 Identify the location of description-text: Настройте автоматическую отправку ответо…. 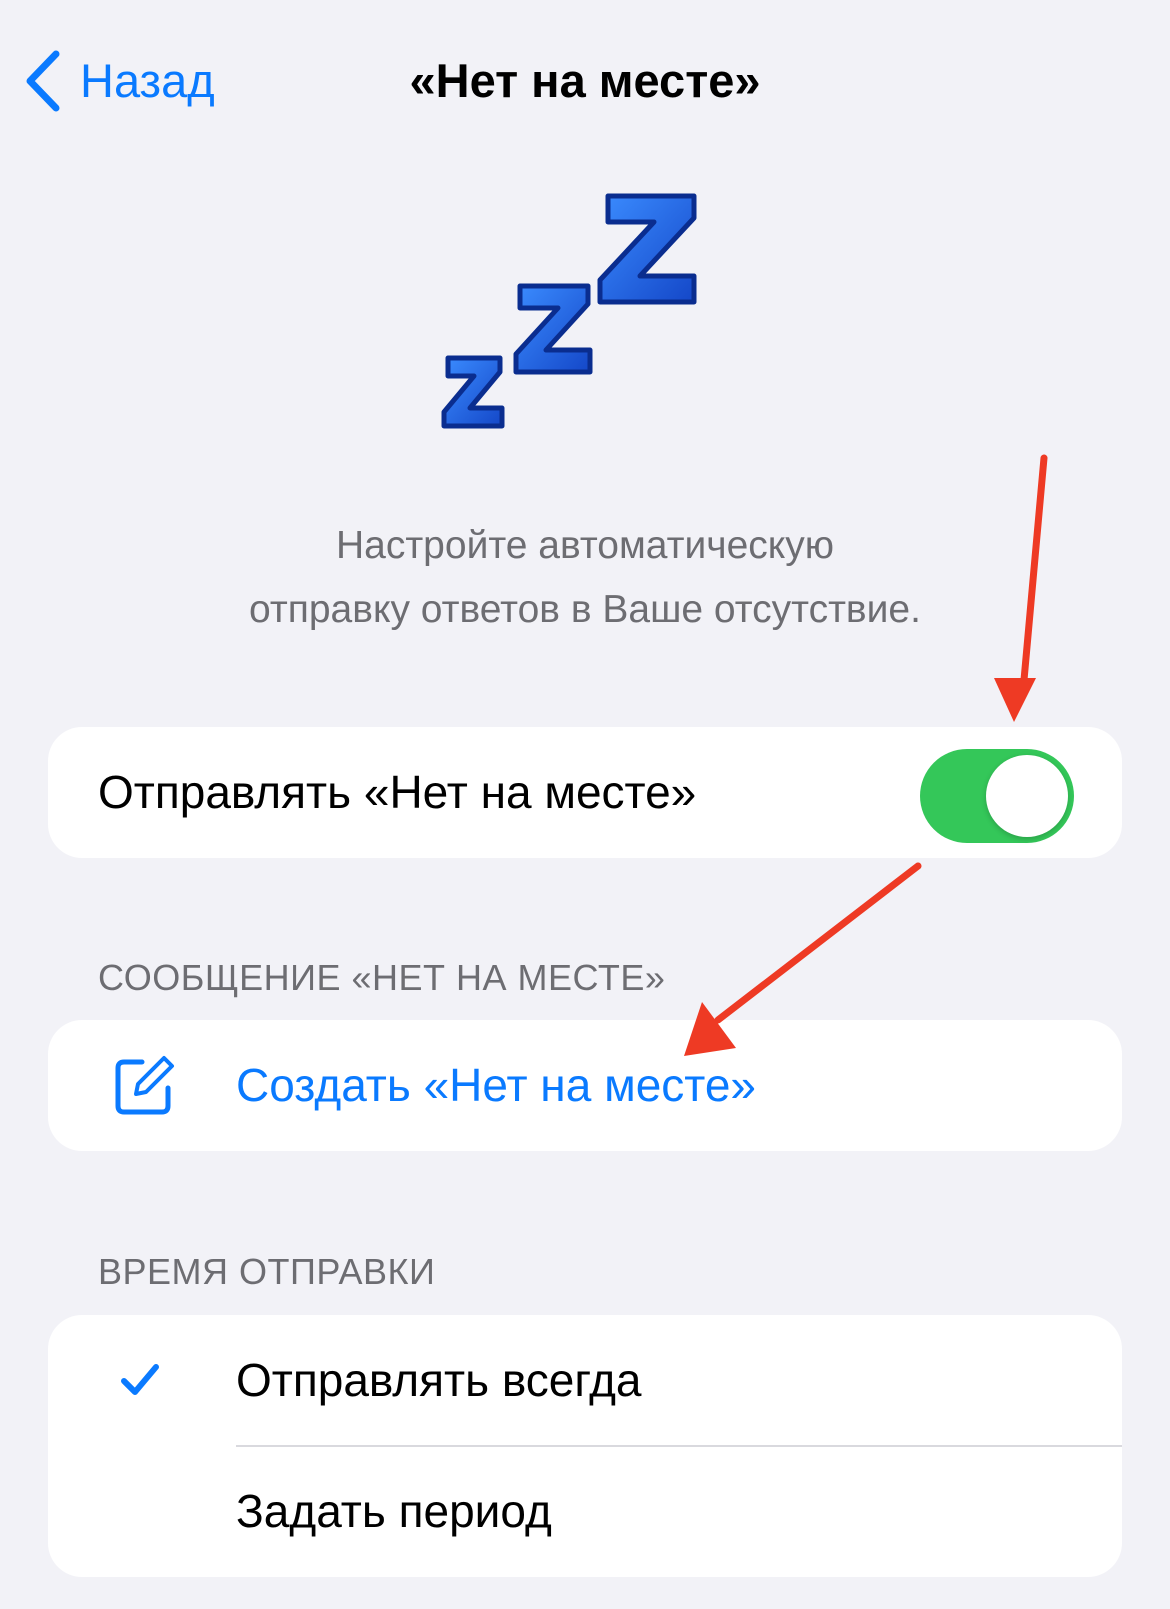
(585, 578).